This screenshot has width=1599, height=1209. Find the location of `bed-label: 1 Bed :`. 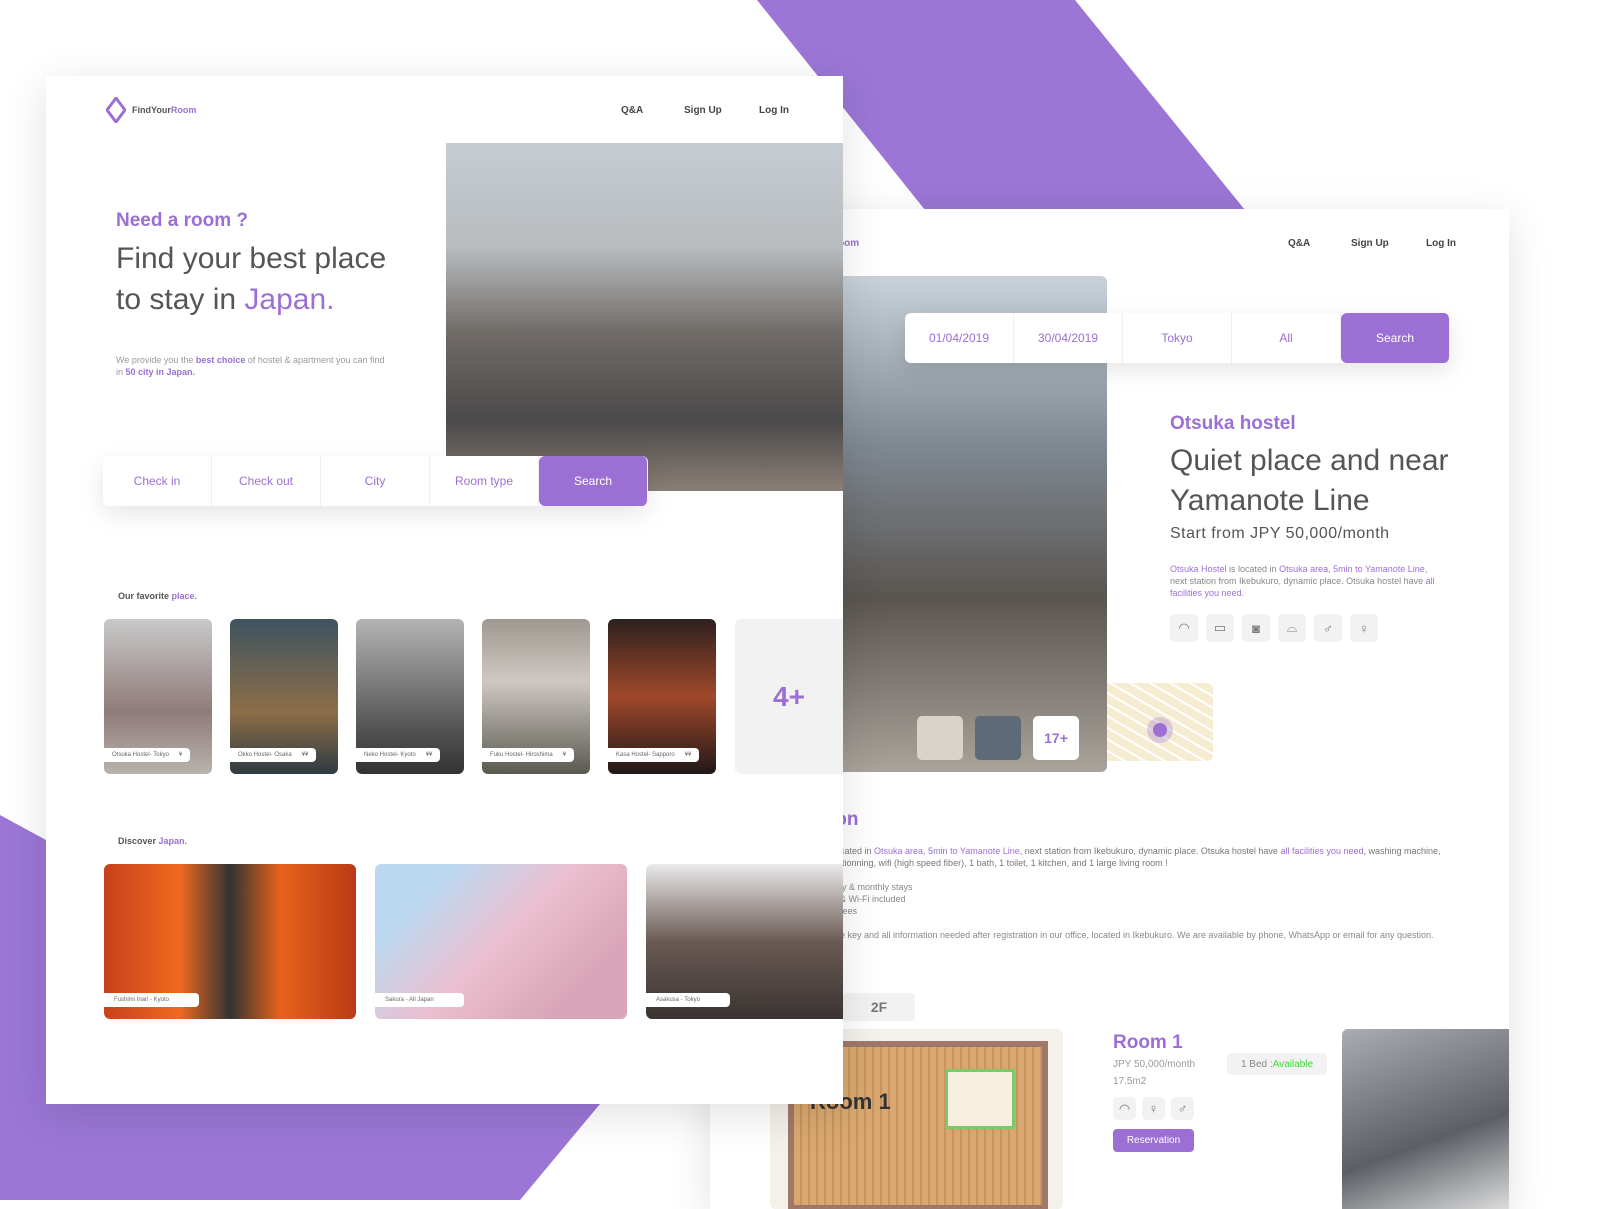

bed-label: 1 Bed : is located at coordinates (1256, 1064).